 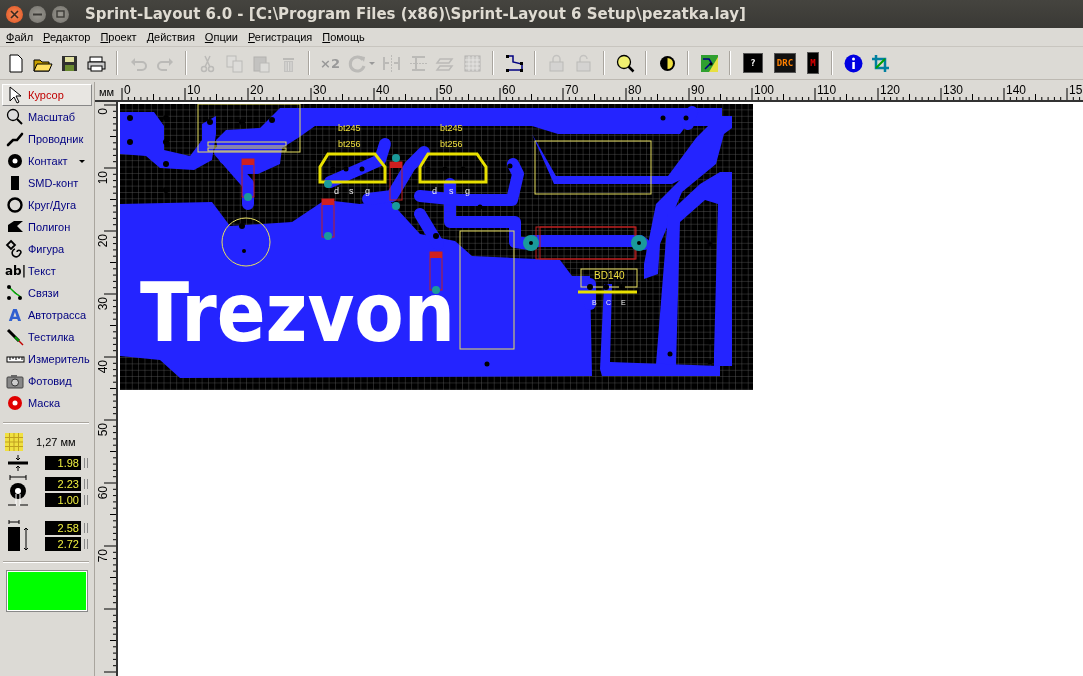 I want to click on value-field: 1.98, so click(x=63, y=463).